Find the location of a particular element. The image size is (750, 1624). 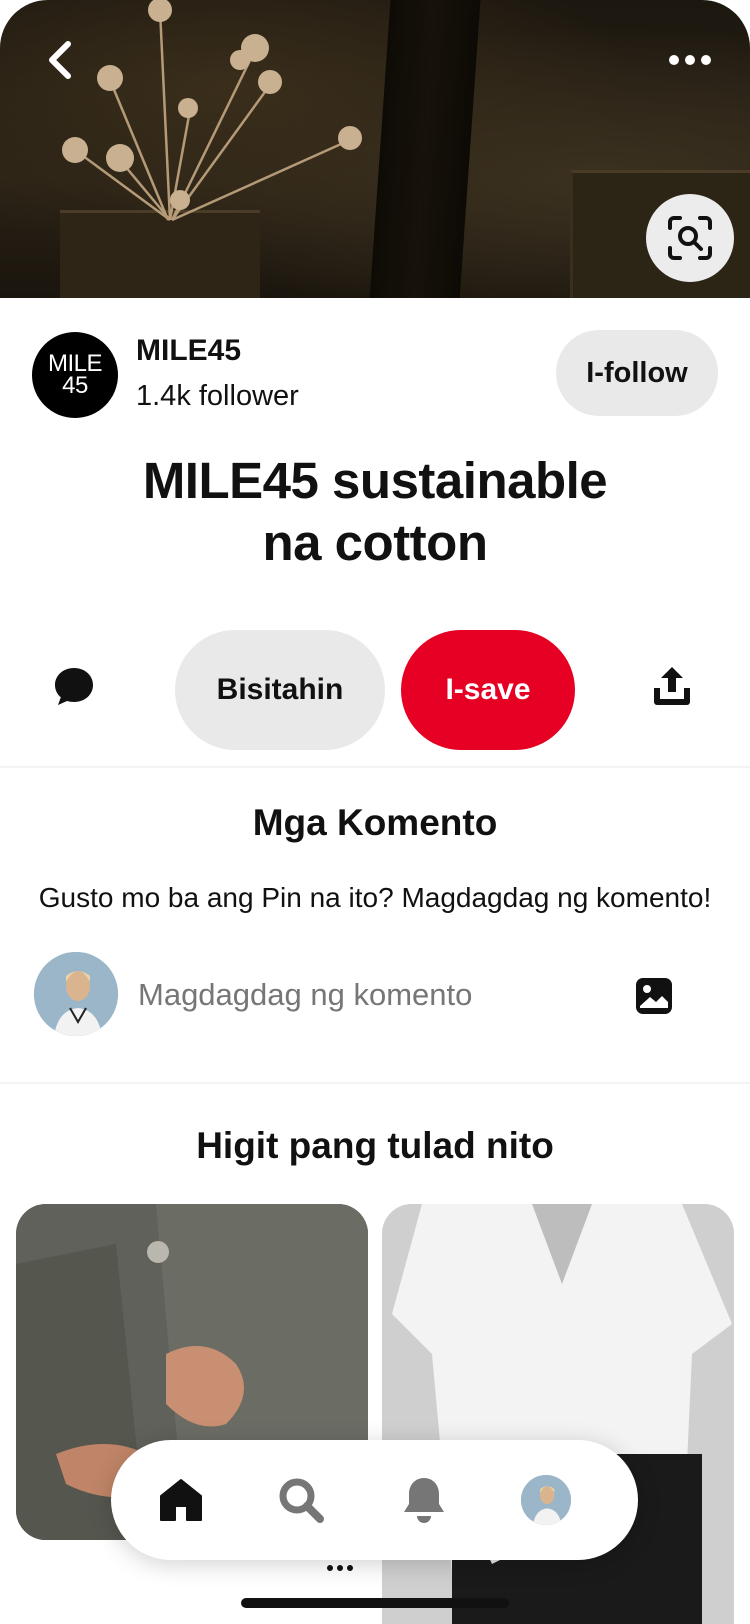

visual-search-icon is located at coordinates (690, 238).